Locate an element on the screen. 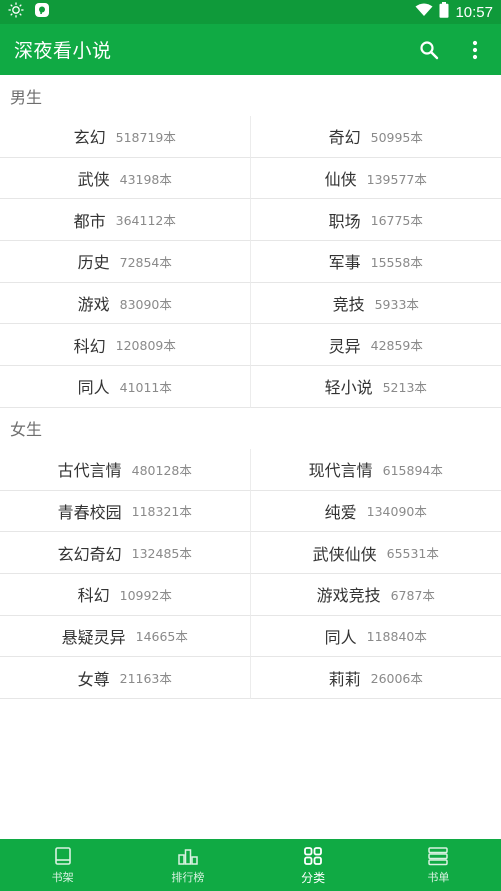 The image size is (501, 891). category-item: 古代言情 480128本 is located at coordinates (125, 469).